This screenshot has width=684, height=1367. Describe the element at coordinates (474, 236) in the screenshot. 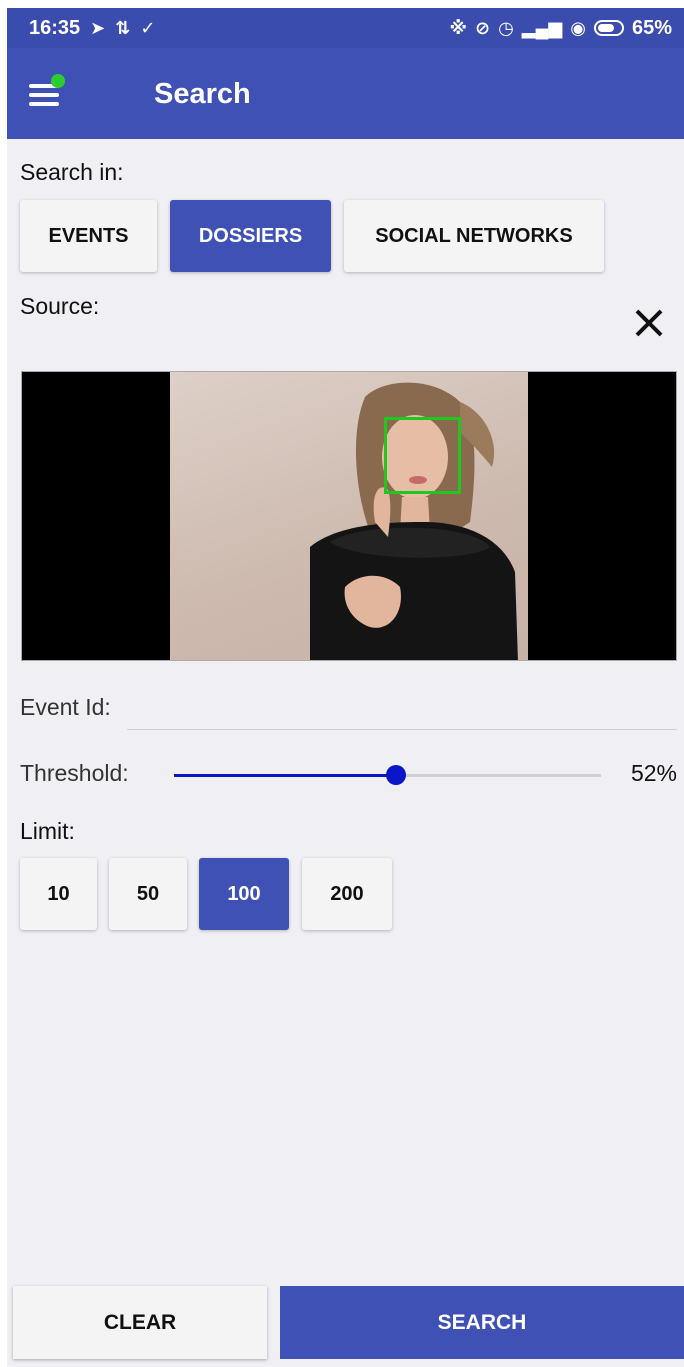

I see `social-networks-button: SOCIAL NETWORKS` at that location.